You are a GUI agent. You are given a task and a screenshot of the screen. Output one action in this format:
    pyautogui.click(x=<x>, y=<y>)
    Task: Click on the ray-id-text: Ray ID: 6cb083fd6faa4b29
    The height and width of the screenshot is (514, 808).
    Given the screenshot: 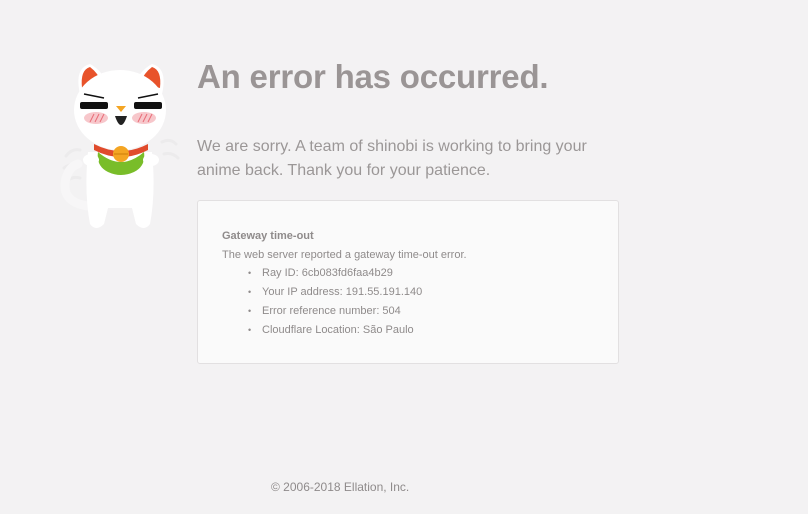 What is the action you would take?
    pyautogui.click(x=327, y=273)
    